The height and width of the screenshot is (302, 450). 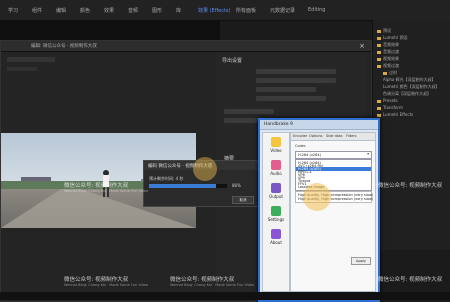 I want to click on menu-metadata: 元数据记录, so click(x=282, y=10).